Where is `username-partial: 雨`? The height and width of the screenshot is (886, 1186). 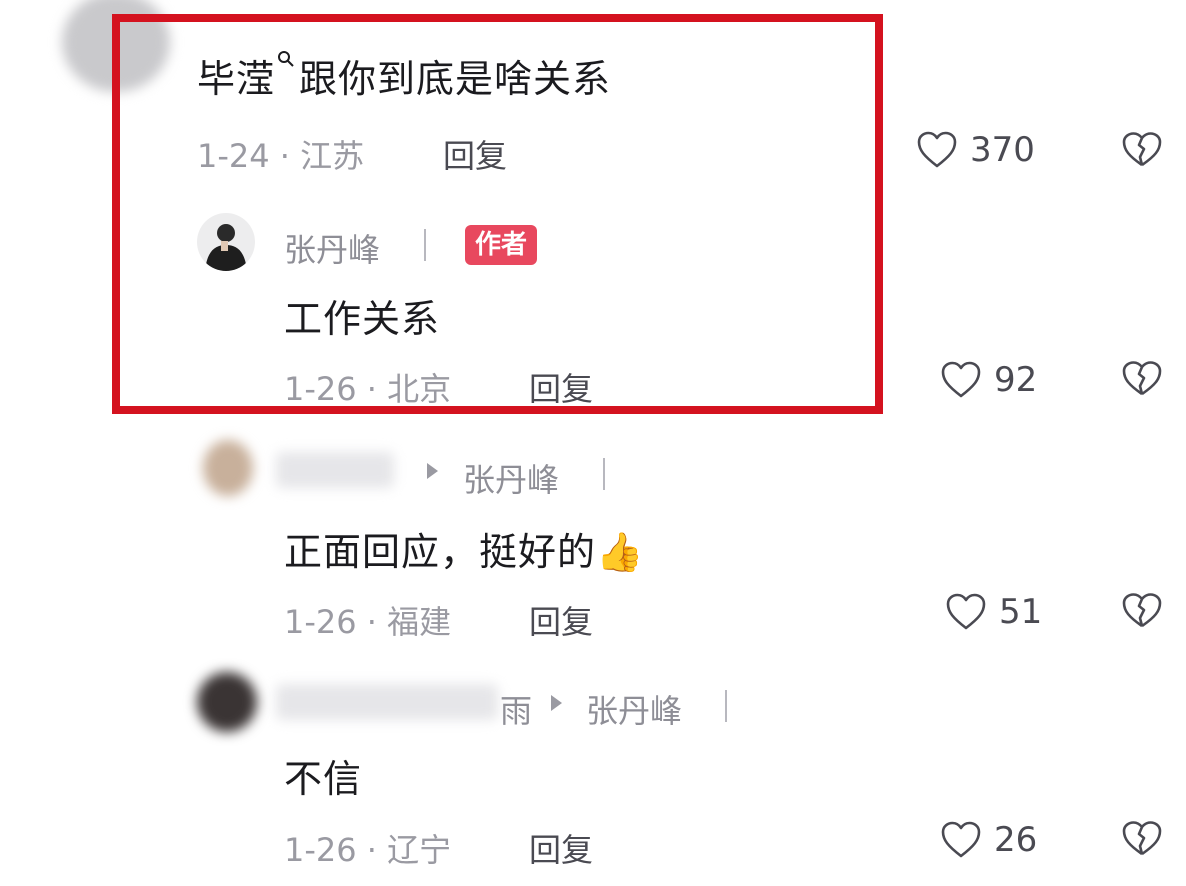 username-partial: 雨 is located at coordinates (516, 709).